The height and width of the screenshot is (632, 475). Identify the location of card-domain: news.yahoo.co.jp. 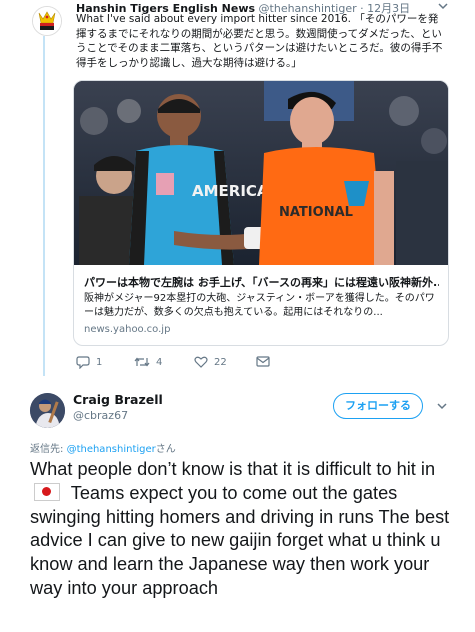
(127, 329).